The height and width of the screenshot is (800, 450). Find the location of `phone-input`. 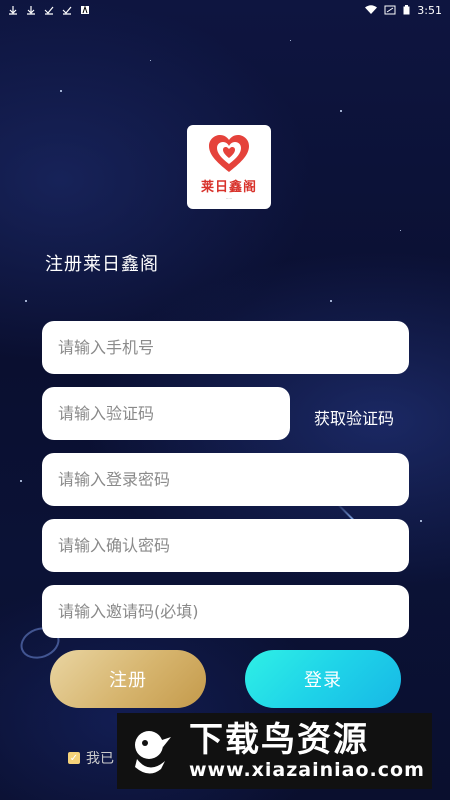

phone-input is located at coordinates (225, 347).